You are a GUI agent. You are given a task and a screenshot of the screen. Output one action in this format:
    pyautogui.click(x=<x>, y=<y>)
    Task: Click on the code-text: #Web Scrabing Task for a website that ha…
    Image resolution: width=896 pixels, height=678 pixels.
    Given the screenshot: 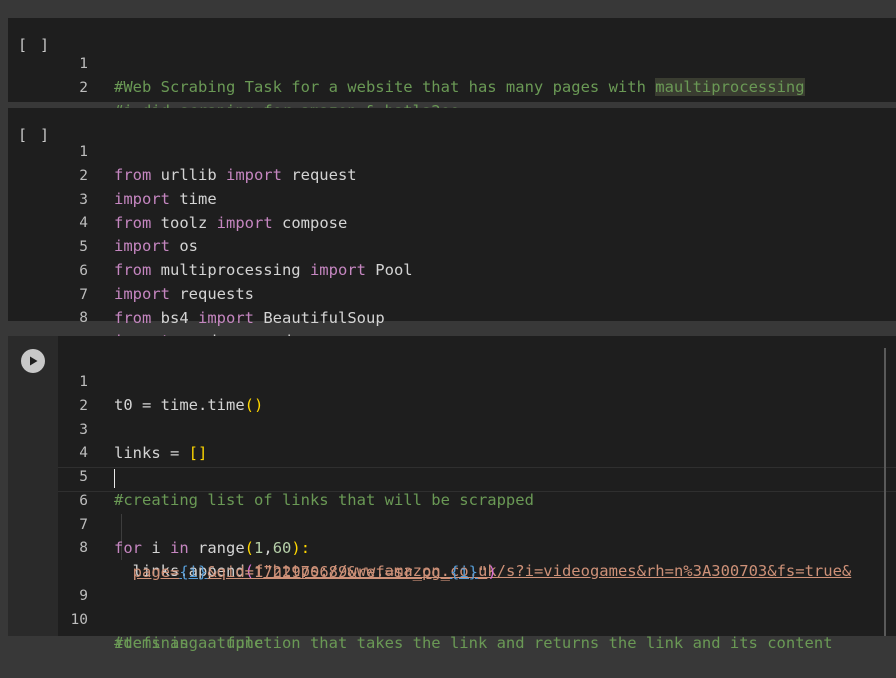 What is the action you would take?
    pyautogui.click(x=459, y=87)
    